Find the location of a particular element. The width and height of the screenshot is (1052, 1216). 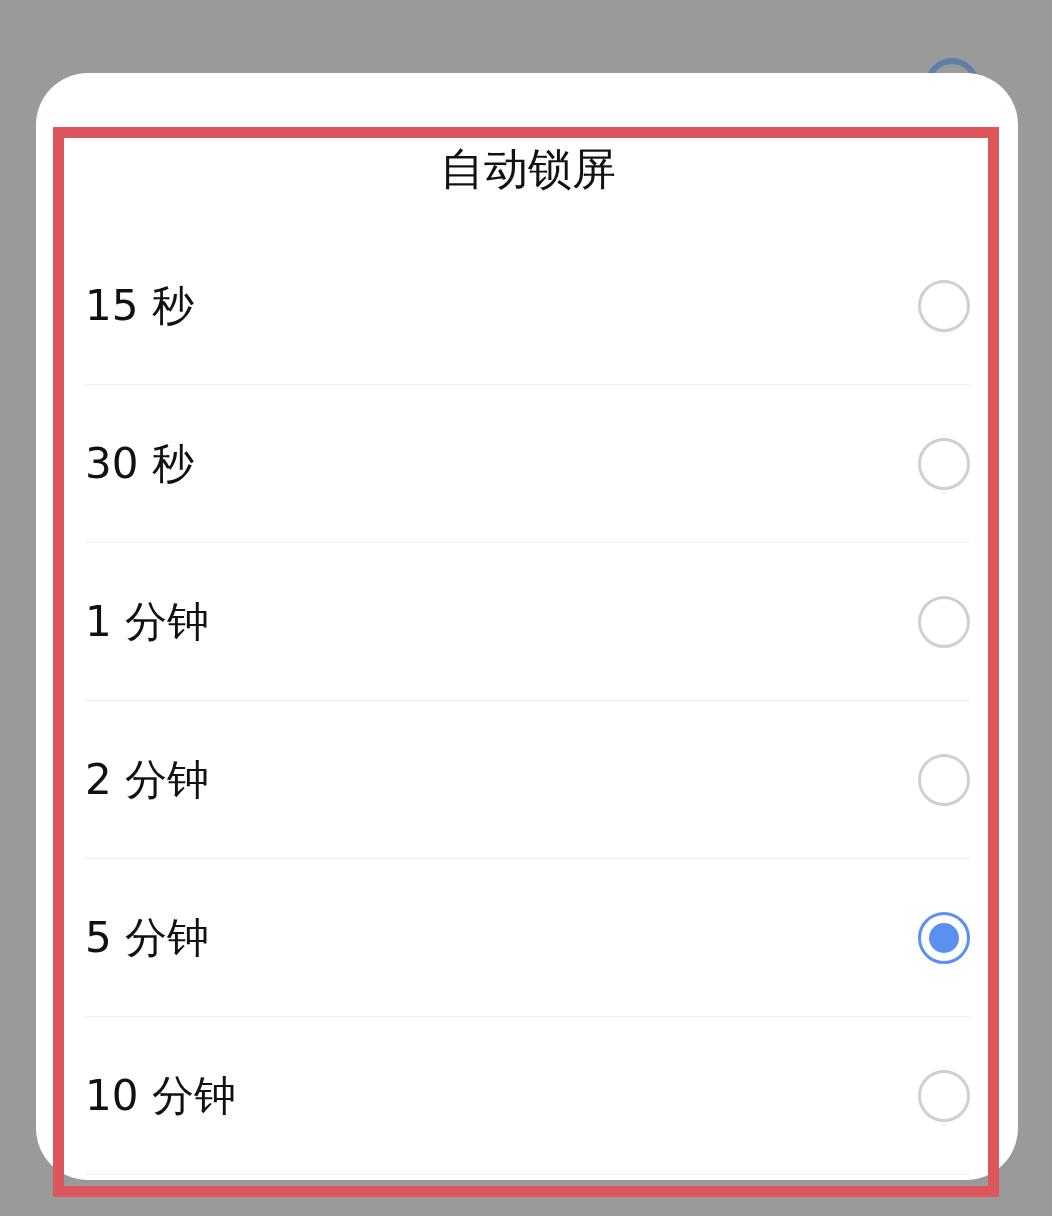

option-label: 10 分钟 is located at coordinates (160, 1095).